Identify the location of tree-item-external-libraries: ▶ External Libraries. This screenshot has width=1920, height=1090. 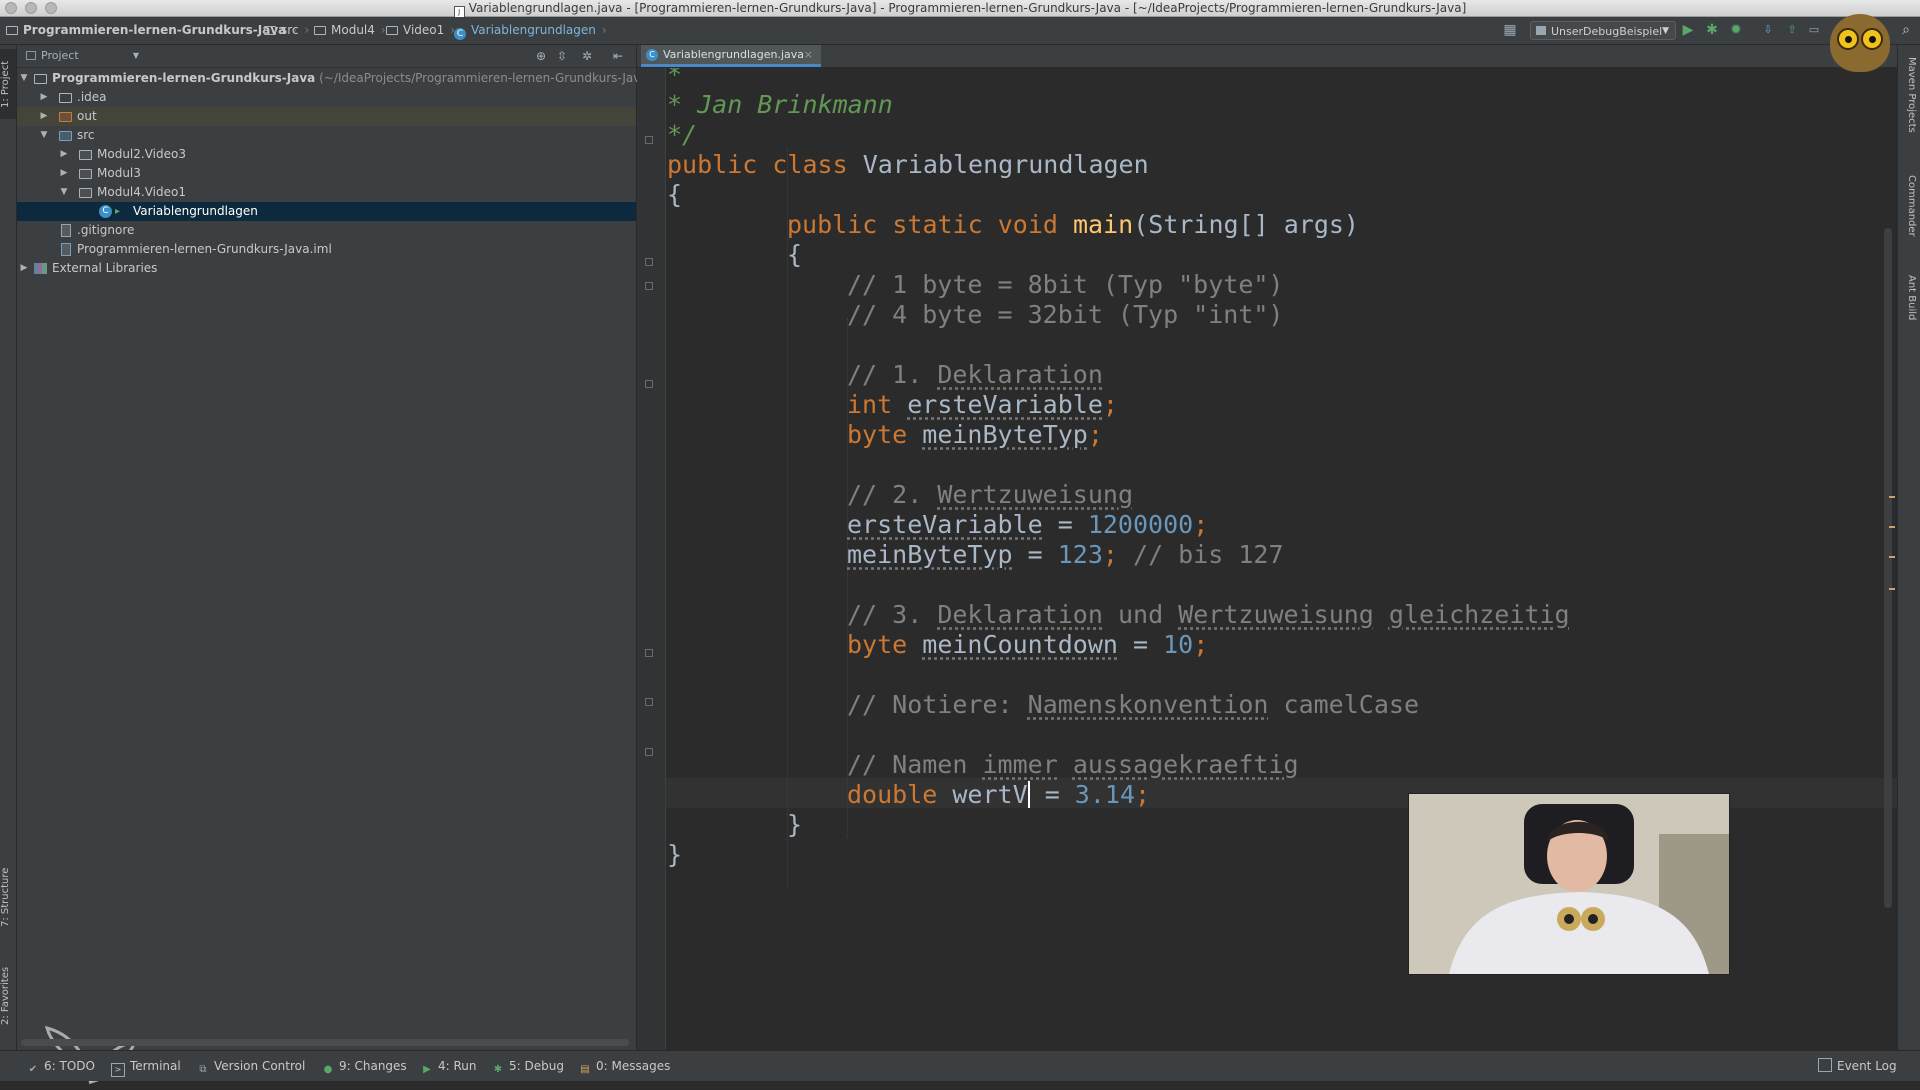
(326, 268).